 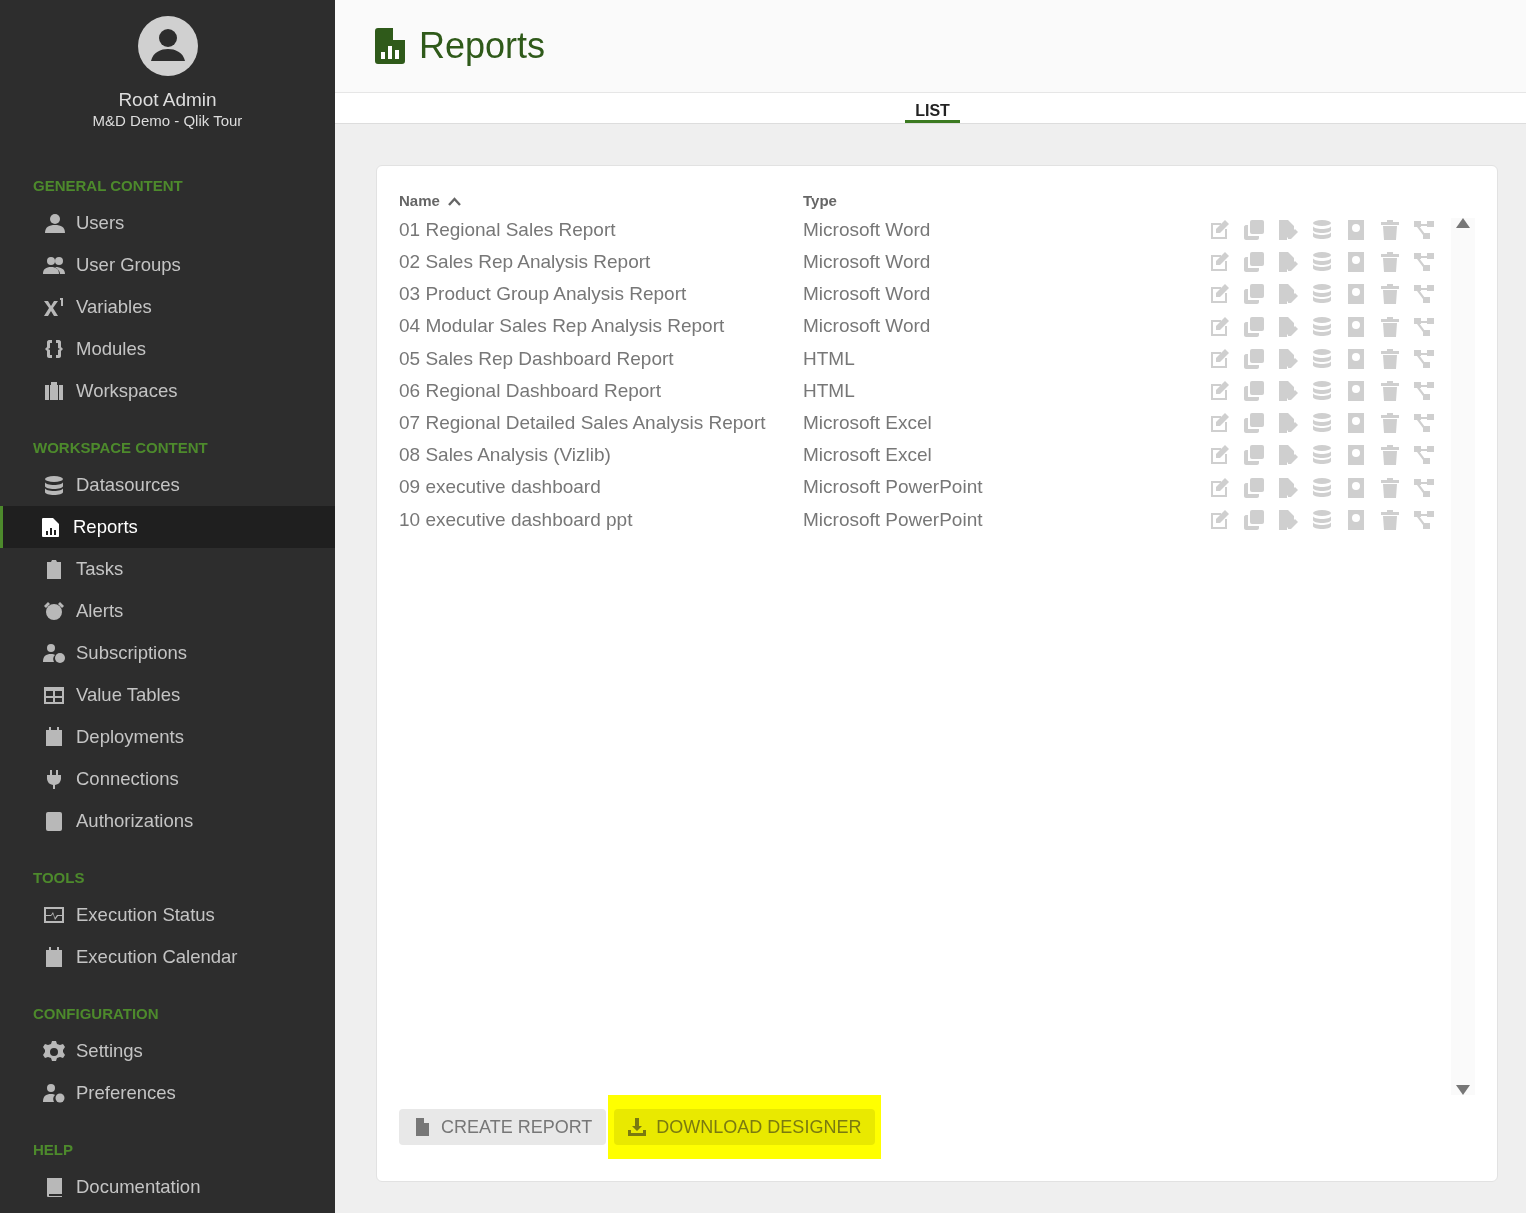 I want to click on table-cell-text: 01 Regional Sales Report, so click(x=508, y=229).